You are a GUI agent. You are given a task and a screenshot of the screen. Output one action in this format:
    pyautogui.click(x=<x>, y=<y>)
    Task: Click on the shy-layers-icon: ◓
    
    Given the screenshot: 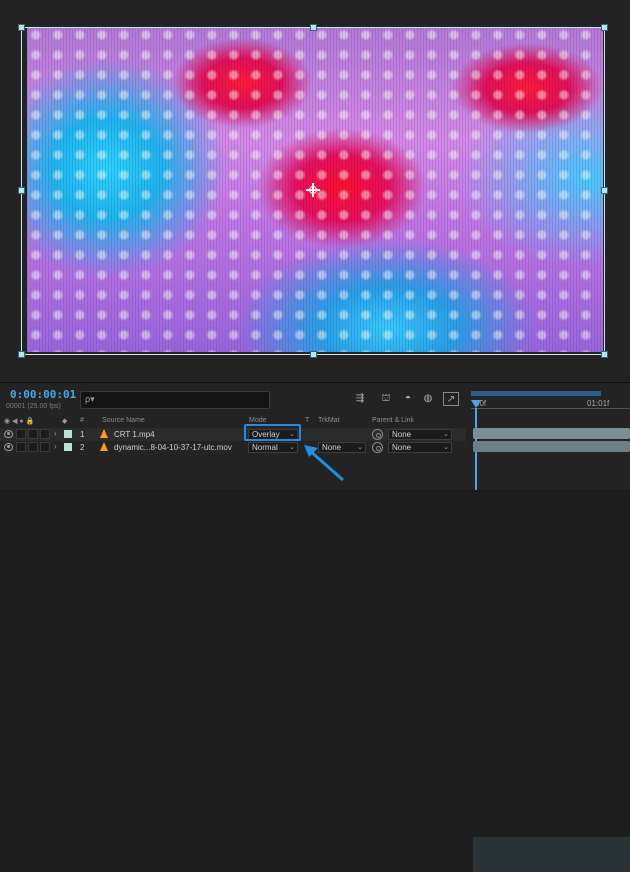 What is the action you would take?
    pyautogui.click(x=408, y=399)
    